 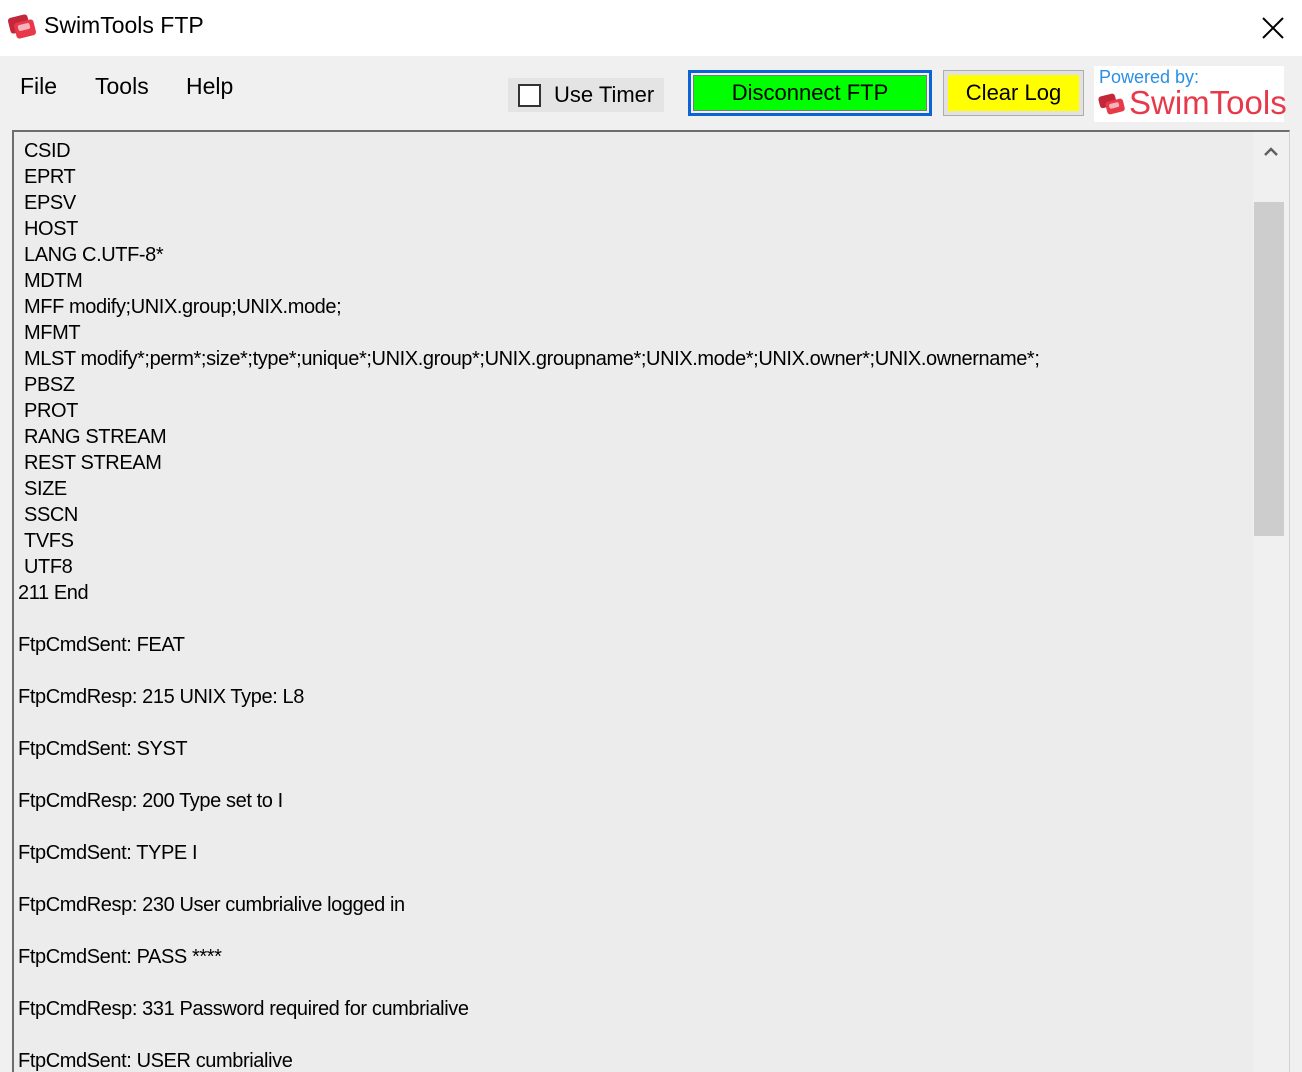 I want to click on title-bar: SwimTools FTP, so click(x=651, y=28).